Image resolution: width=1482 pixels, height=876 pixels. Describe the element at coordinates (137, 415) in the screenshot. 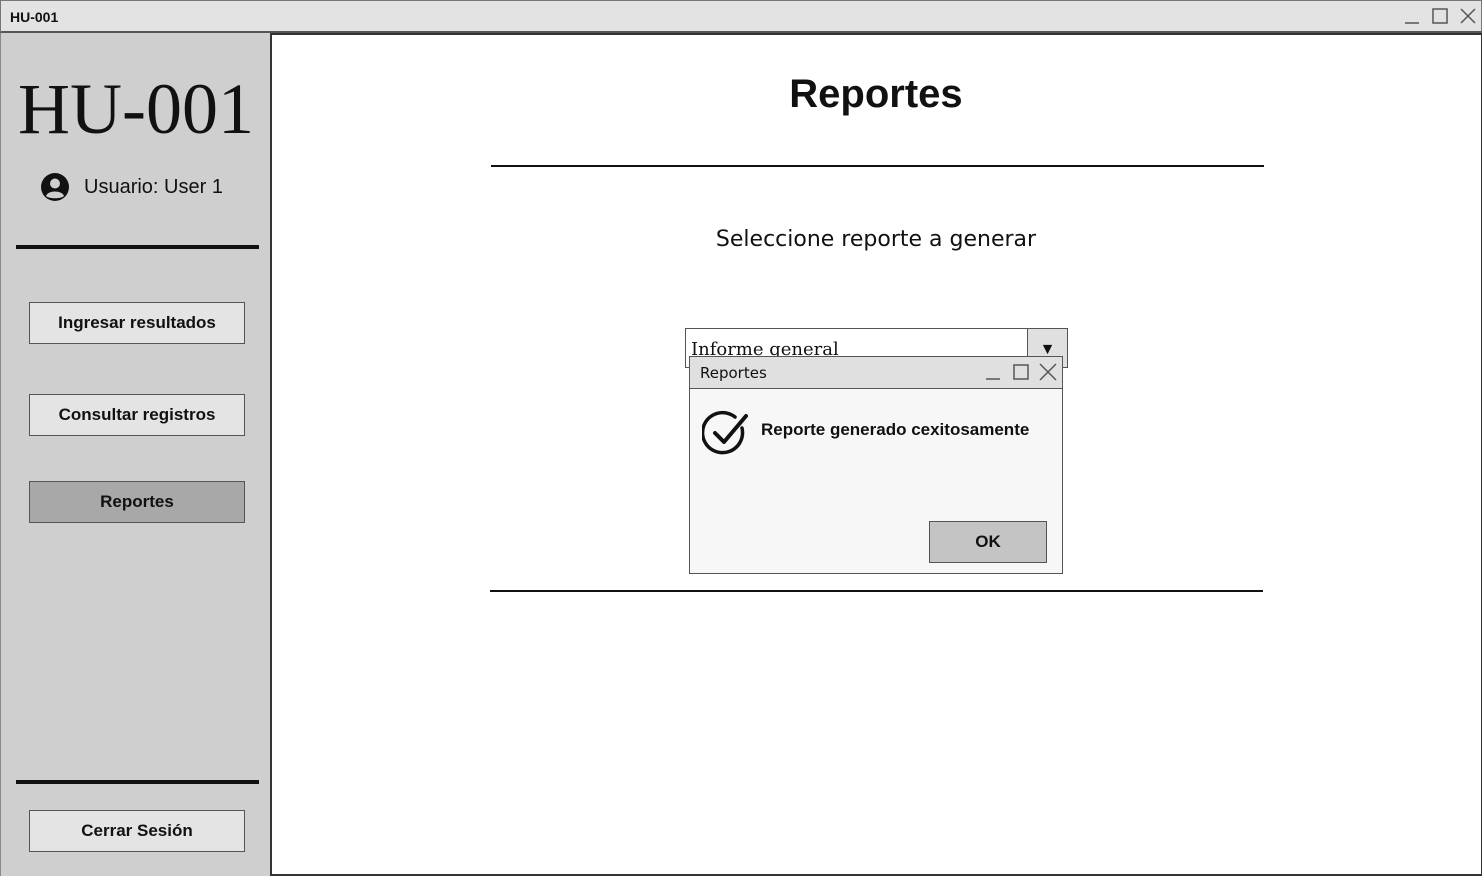

I see `nav-consultar-registros-button: Consultar registros` at that location.